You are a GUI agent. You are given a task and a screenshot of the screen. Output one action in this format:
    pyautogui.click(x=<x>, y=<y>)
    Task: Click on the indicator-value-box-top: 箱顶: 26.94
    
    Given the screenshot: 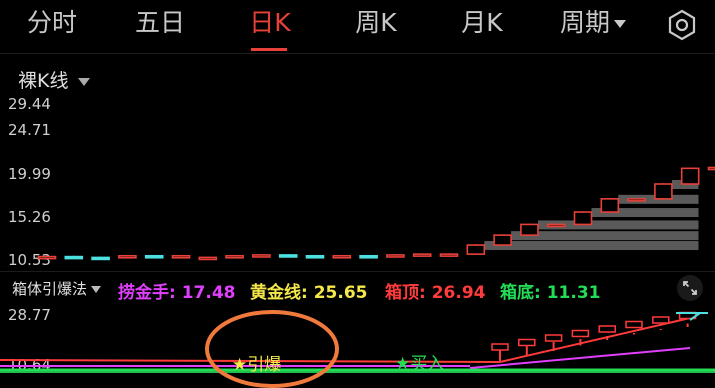 What is the action you would take?
    pyautogui.click(x=435, y=293)
    